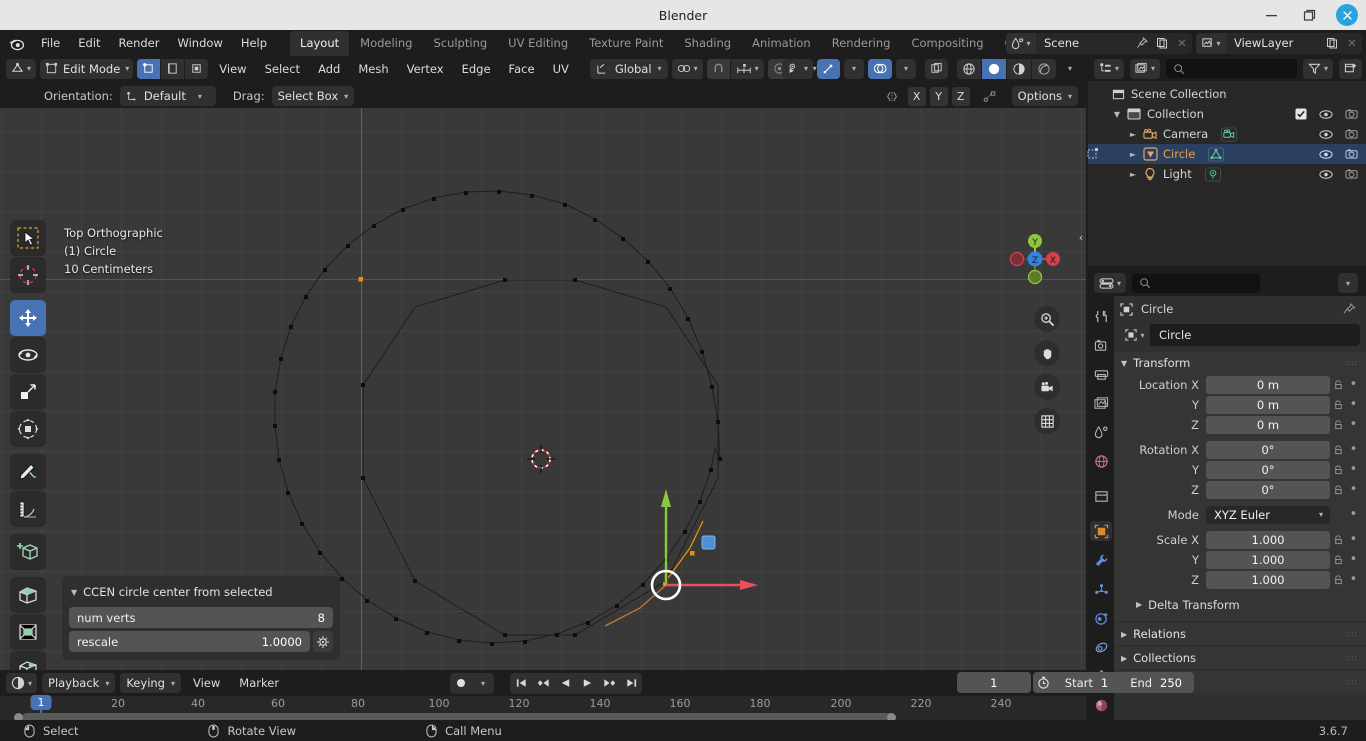 This screenshot has width=1366, height=741. What do you see at coordinates (89, 43) in the screenshot?
I see `menu-edit: Edit` at bounding box center [89, 43].